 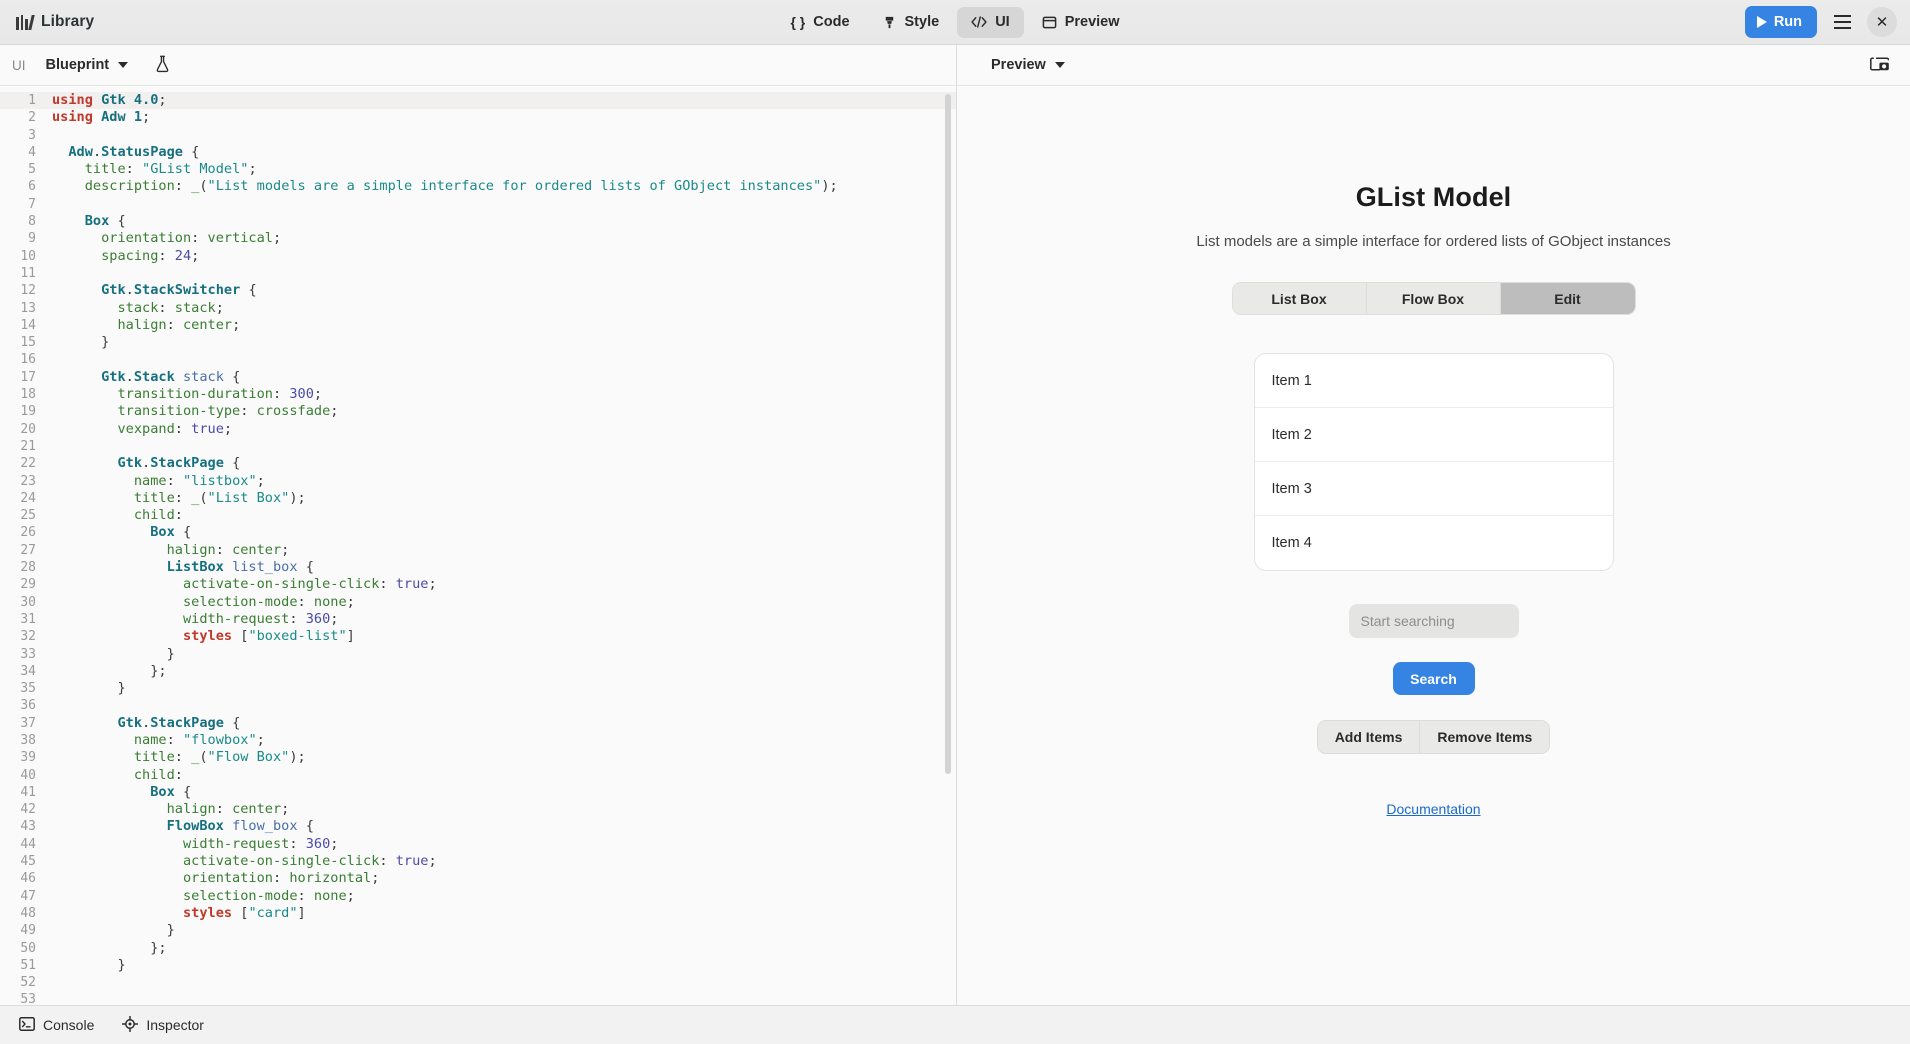 What do you see at coordinates (478, 792) in the screenshot?
I see `code-line: 41 Box {` at bounding box center [478, 792].